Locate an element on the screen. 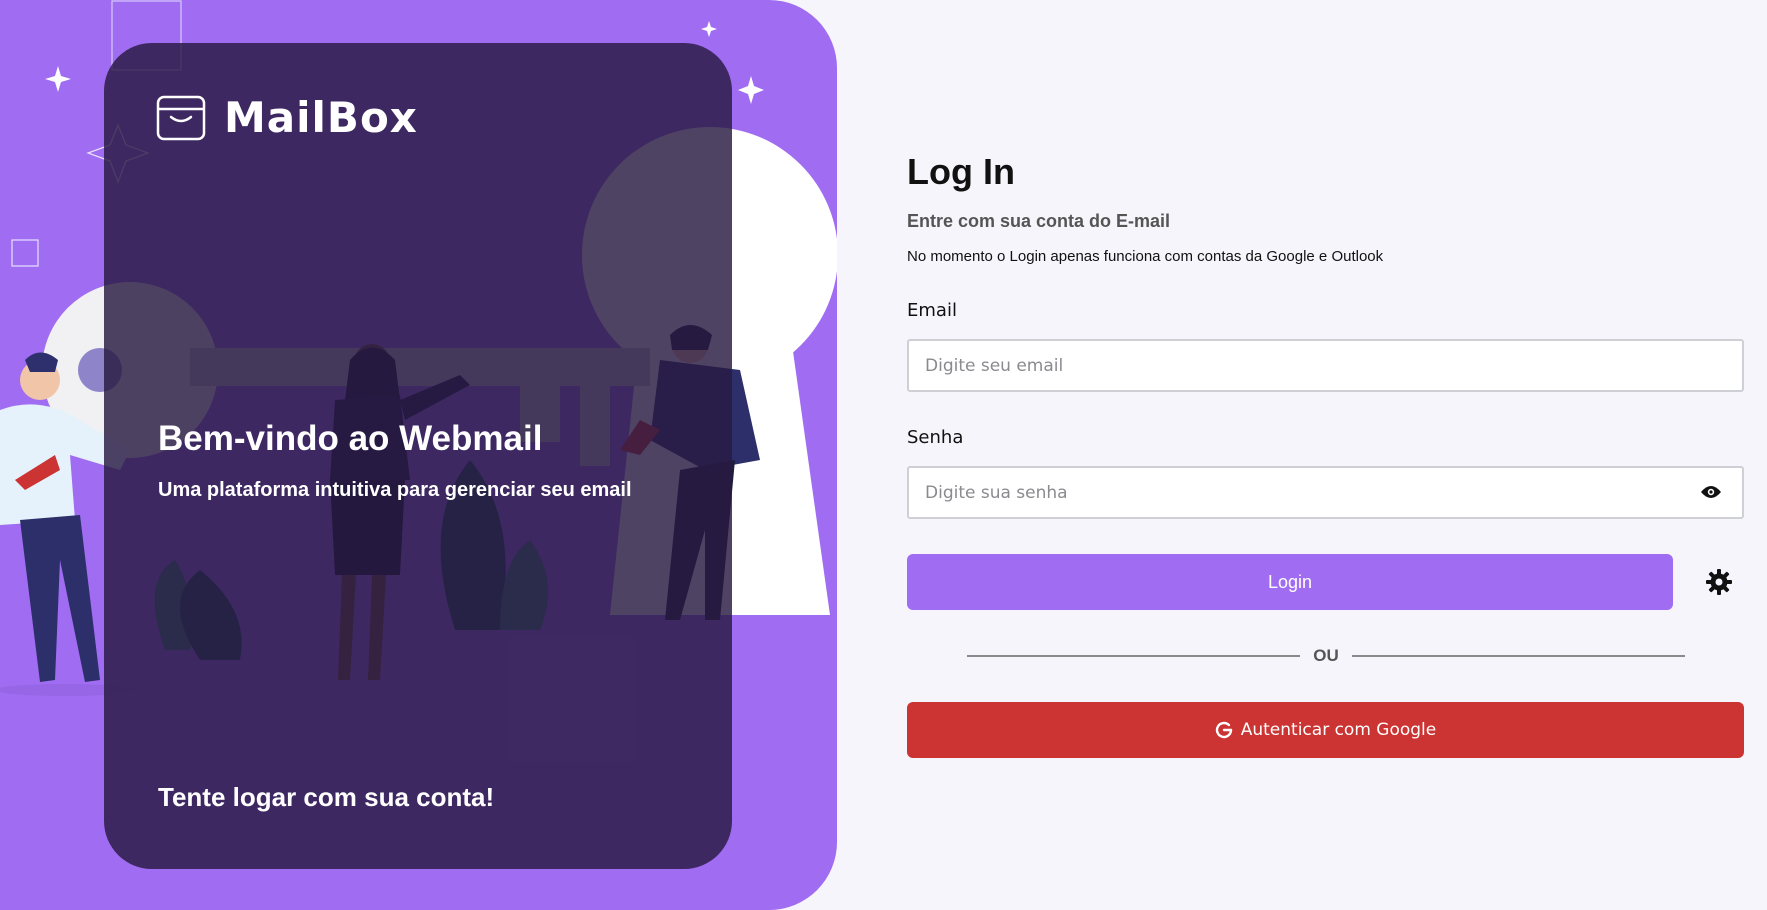  password-label: Senha is located at coordinates (935, 437).